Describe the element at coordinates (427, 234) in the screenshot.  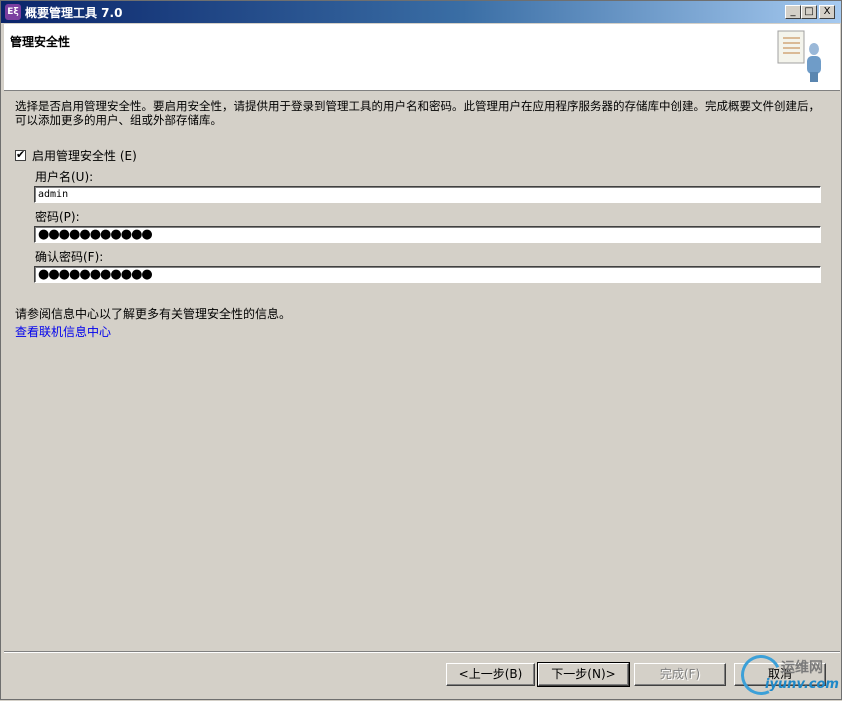
I see `password-input: ●●●●●●●●●●●` at that location.